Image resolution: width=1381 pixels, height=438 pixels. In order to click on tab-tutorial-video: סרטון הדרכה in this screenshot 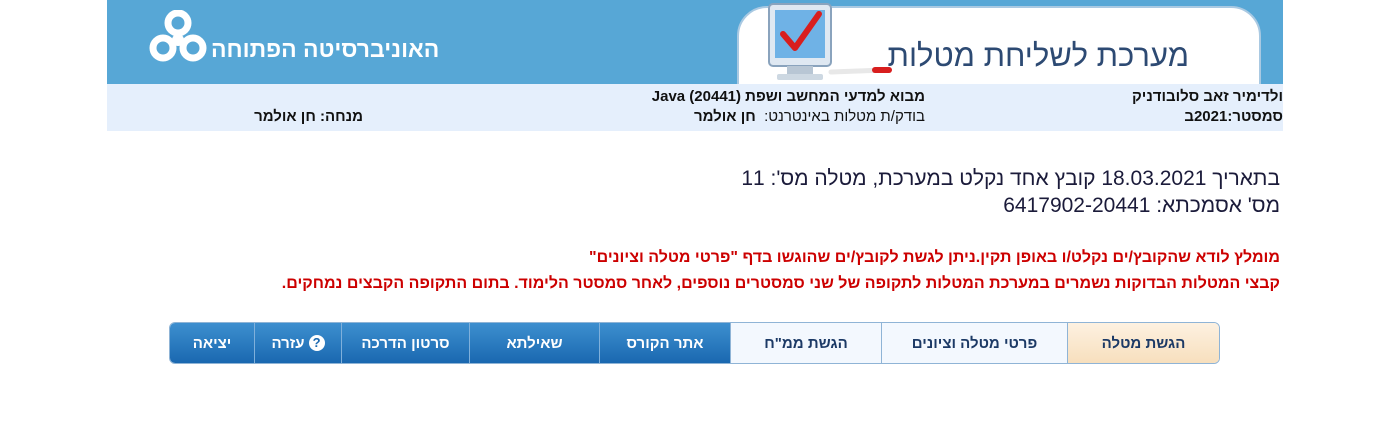, I will do `click(405, 343)`.